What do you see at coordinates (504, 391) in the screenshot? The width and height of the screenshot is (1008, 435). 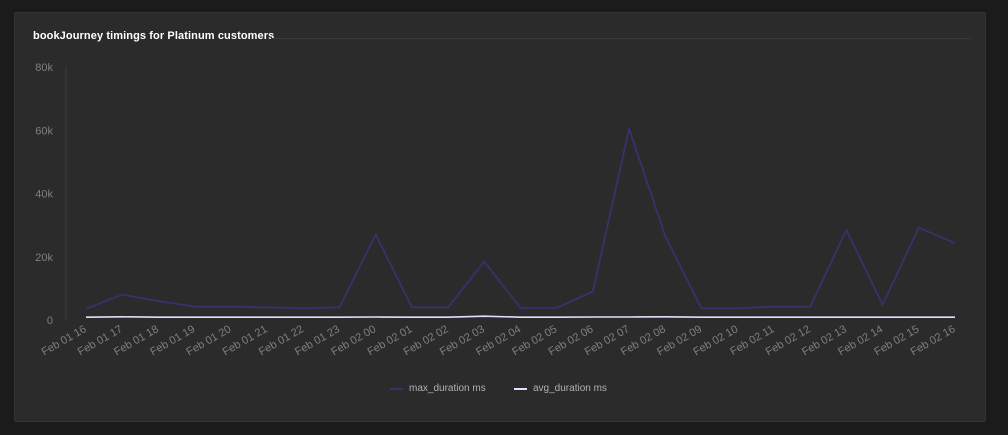 I see `legend: max_duration ms avg_duration ms` at bounding box center [504, 391].